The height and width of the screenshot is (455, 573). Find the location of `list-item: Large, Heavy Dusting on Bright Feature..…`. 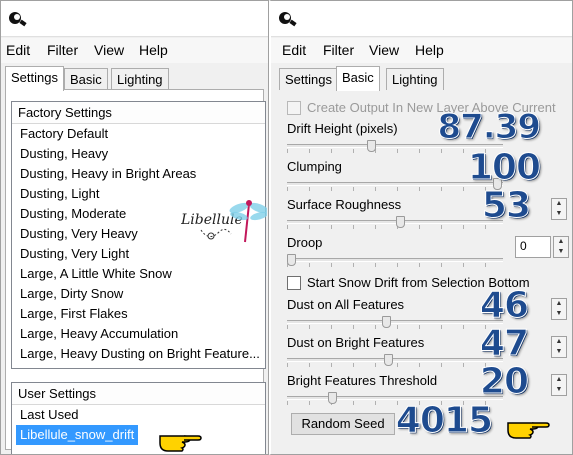

list-item: Large, Heavy Dusting on Bright Feature..… is located at coordinates (138, 354).